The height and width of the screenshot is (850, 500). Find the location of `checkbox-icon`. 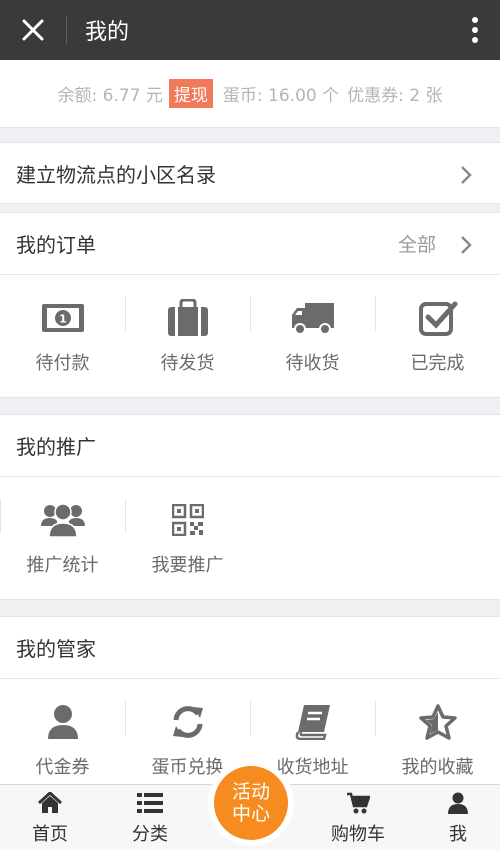

checkbox-icon is located at coordinates (437, 318).